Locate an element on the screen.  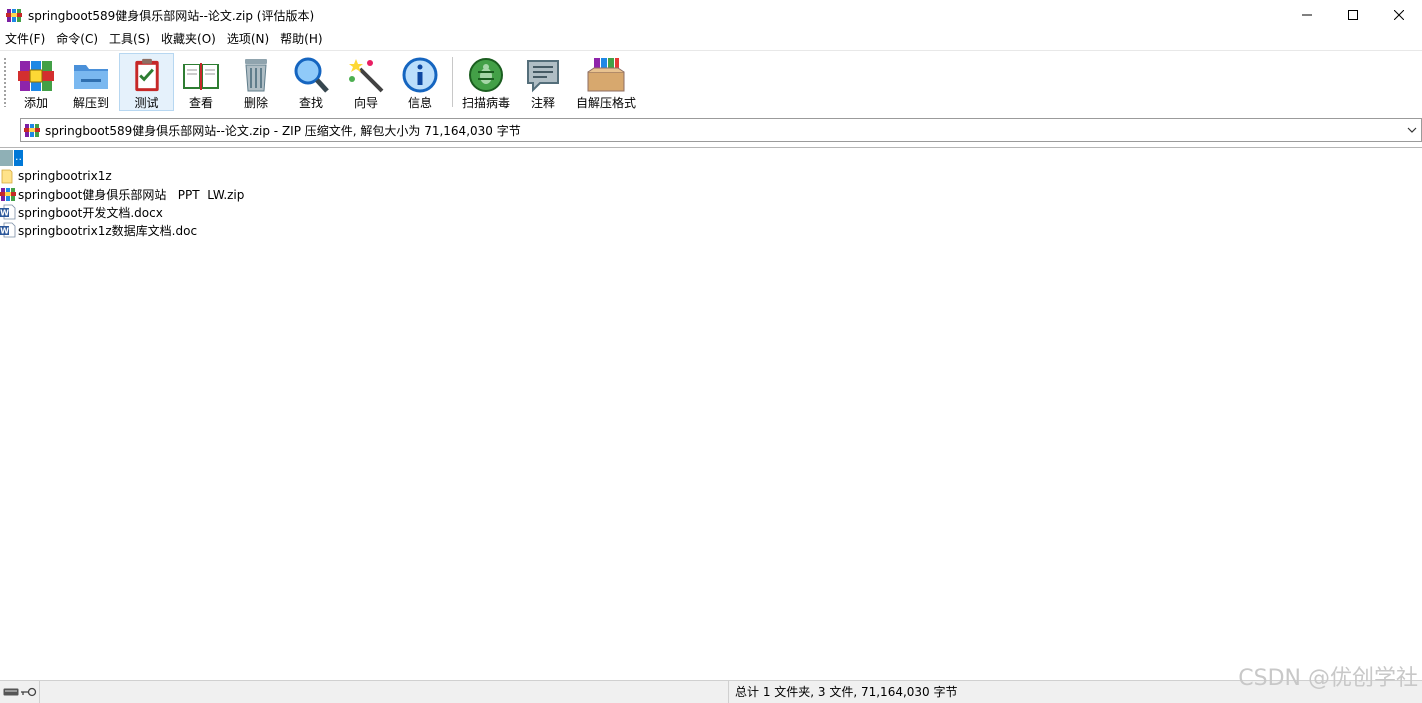
path-dropdown-button is located at coordinates (1412, 130).